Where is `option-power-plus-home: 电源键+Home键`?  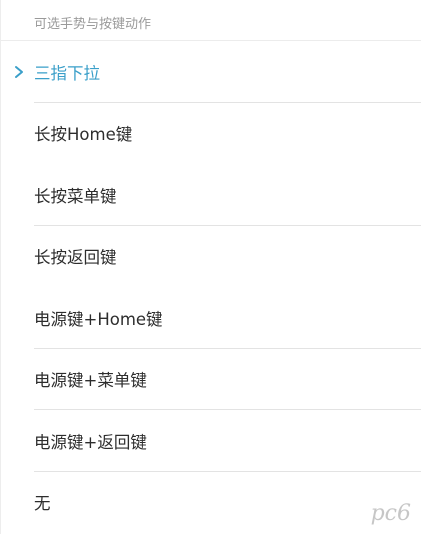
option-power-plus-home: 电源键+Home键 is located at coordinates (211, 318).